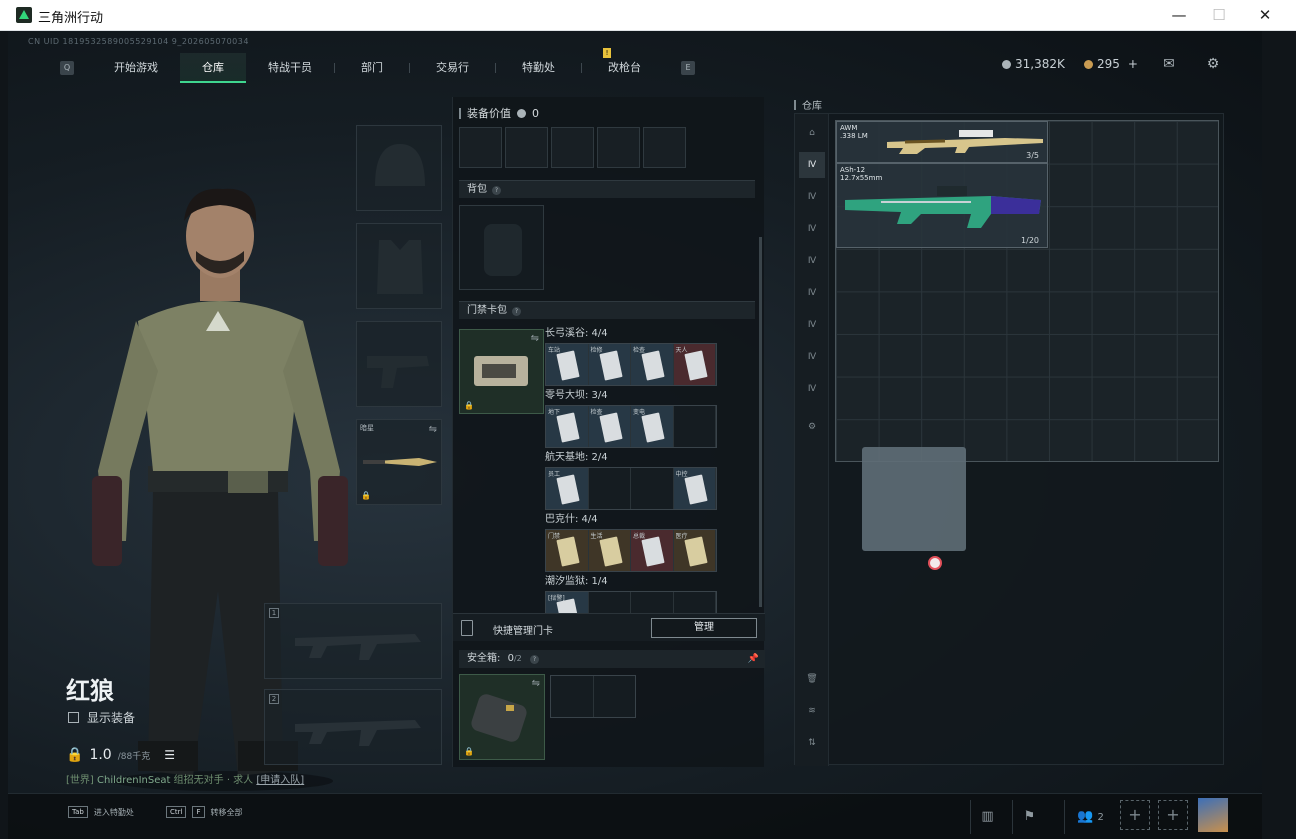 This screenshot has width=1296, height=839. I want to click on hint-label: 进入特勤处, so click(113, 812).